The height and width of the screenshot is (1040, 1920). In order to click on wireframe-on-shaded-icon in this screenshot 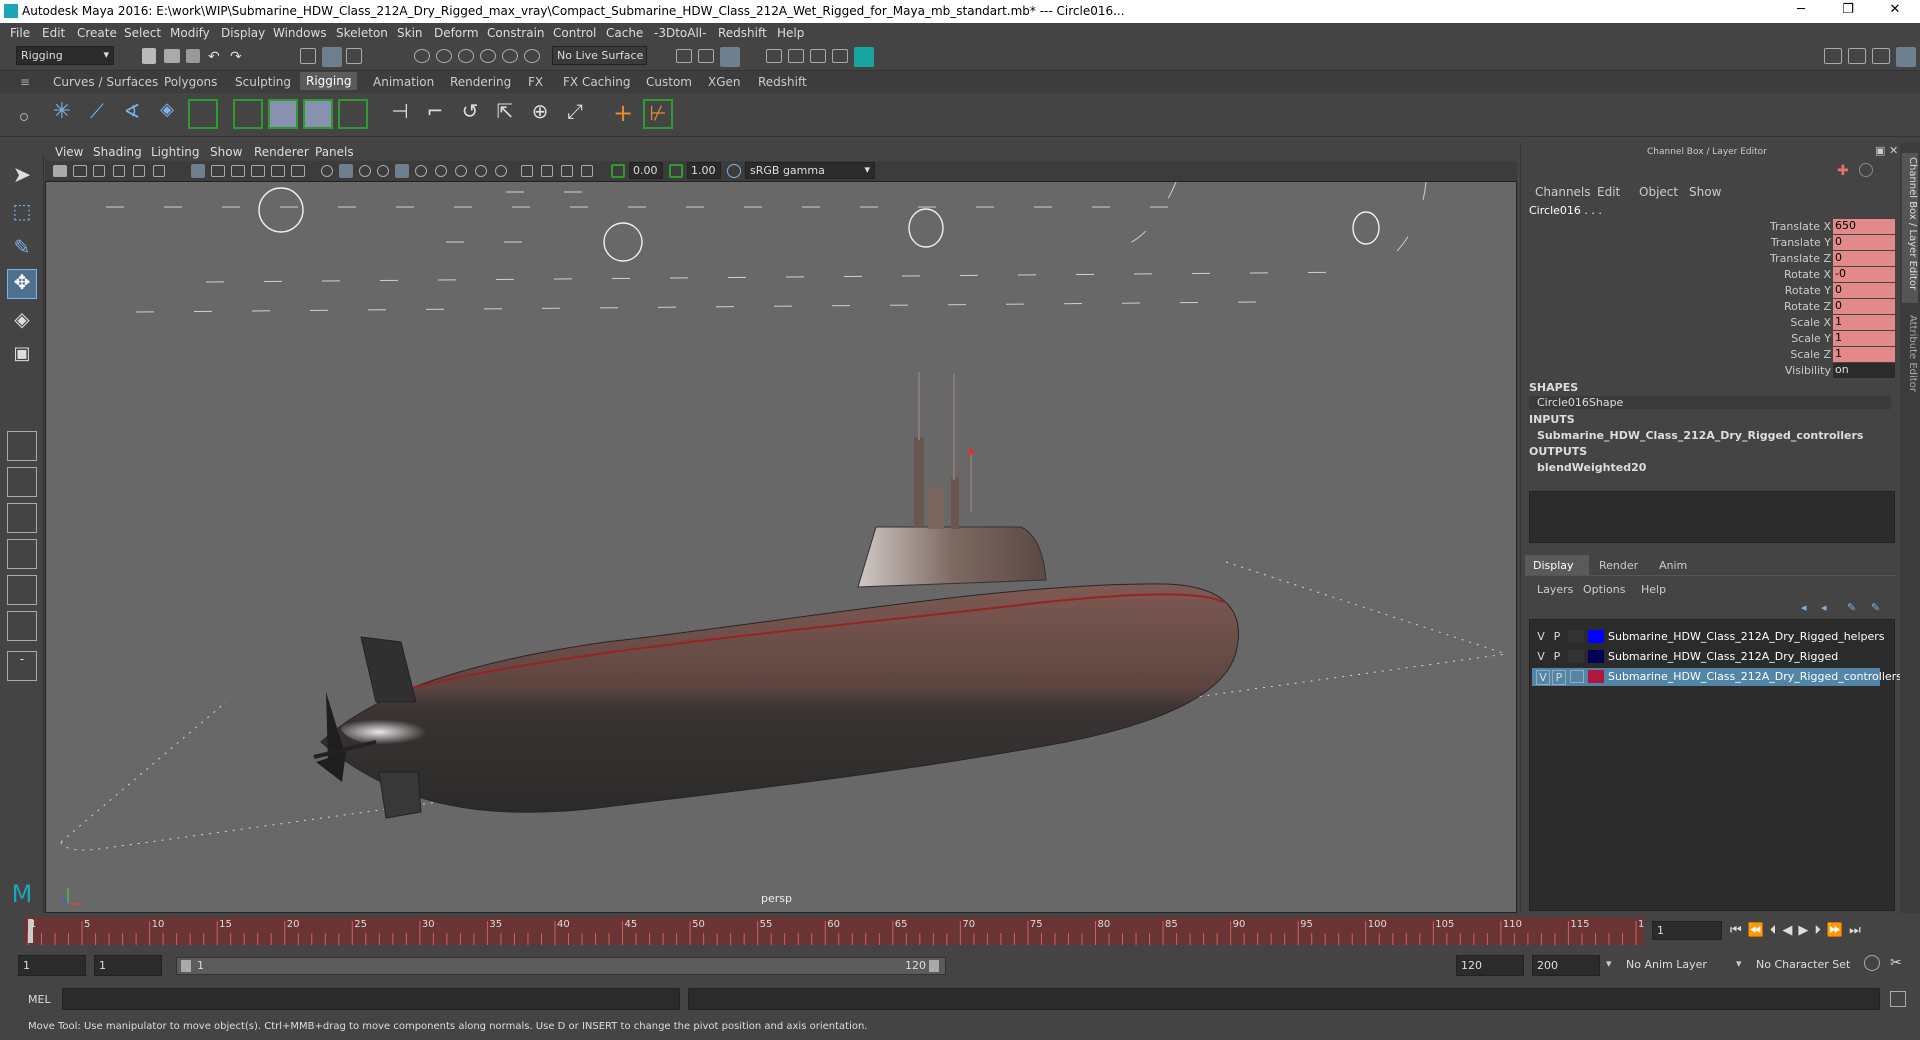, I will do `click(365, 171)`.